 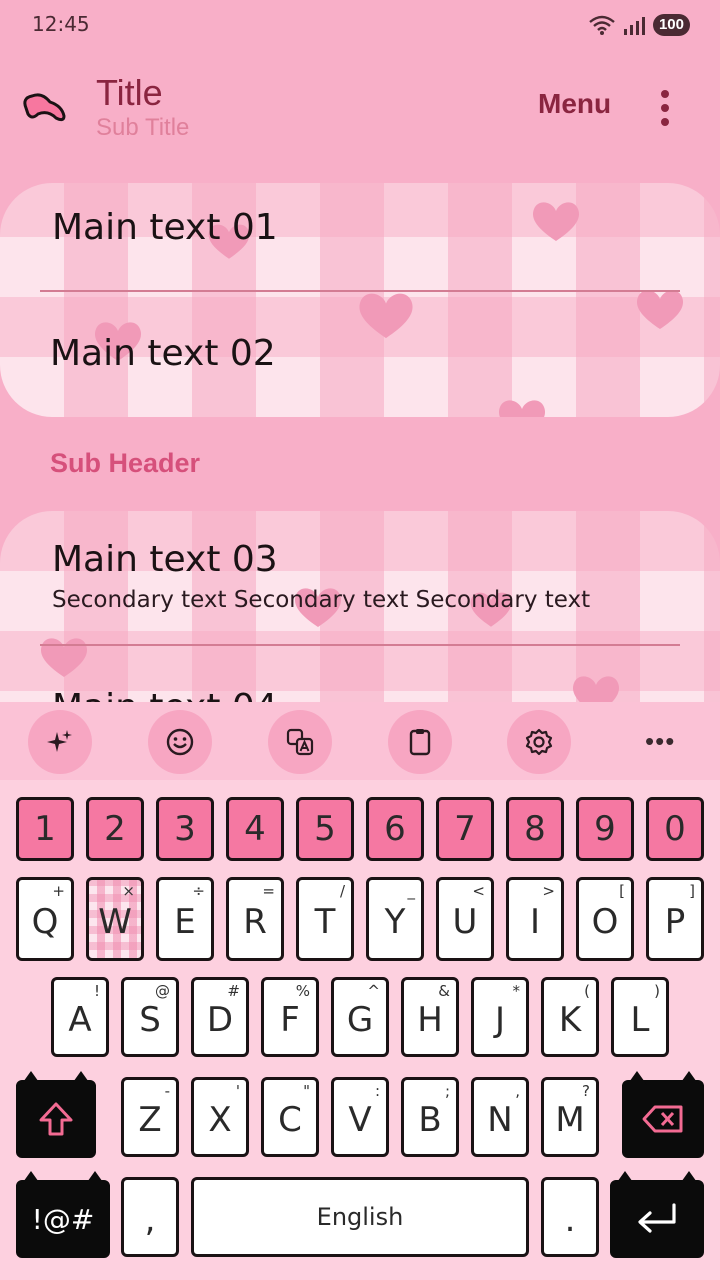 I want to click on key-0: 0, so click(x=675, y=829).